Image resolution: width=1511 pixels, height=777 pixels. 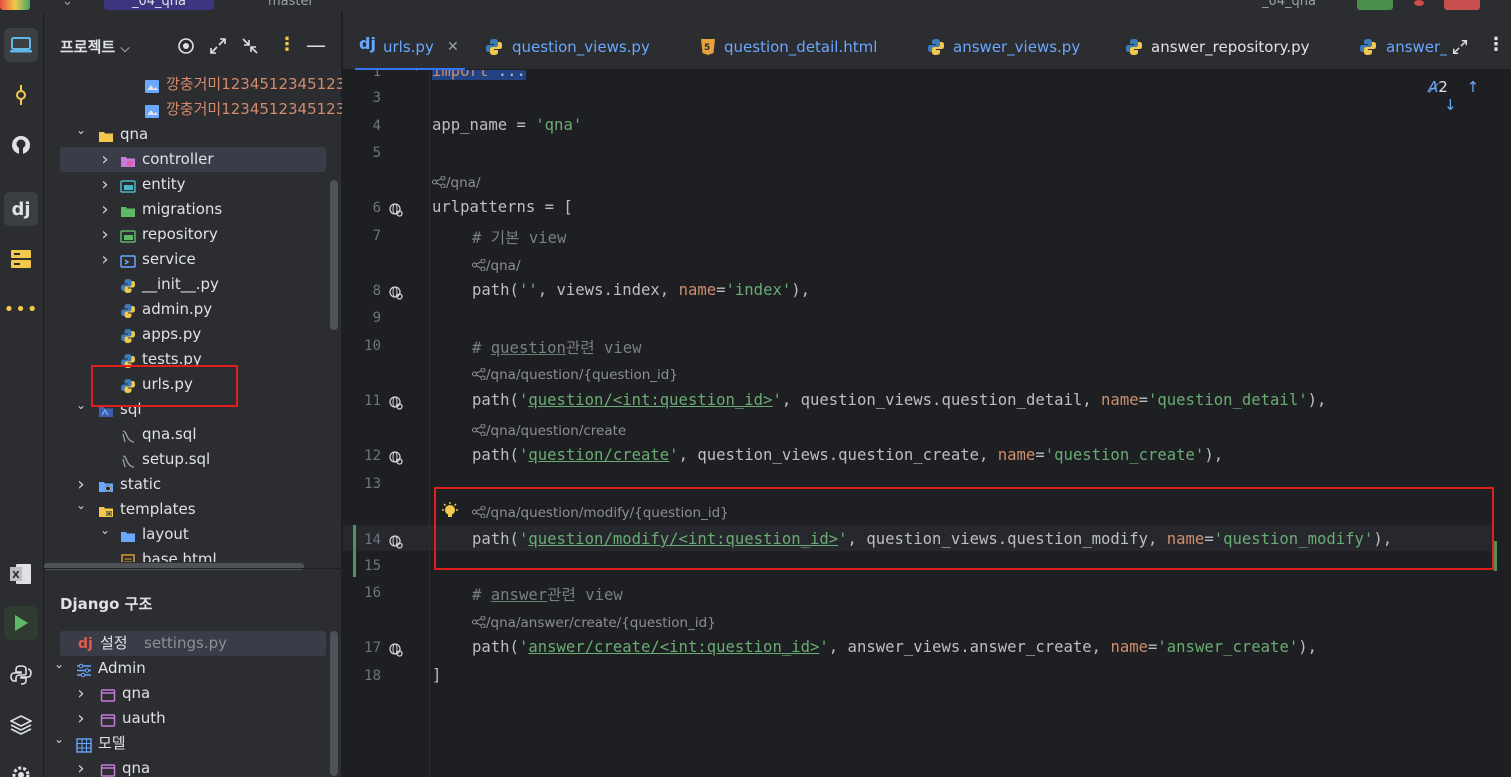 What do you see at coordinates (95, 46) in the screenshot?
I see `project-panel-title: 프로젝트 ⌵` at bounding box center [95, 46].